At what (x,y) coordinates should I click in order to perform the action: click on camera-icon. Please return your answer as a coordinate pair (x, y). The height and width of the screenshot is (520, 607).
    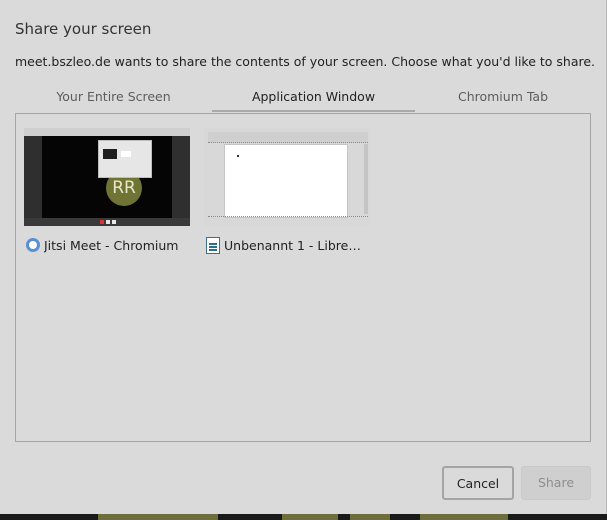
    Looking at the image, I should click on (114, 222).